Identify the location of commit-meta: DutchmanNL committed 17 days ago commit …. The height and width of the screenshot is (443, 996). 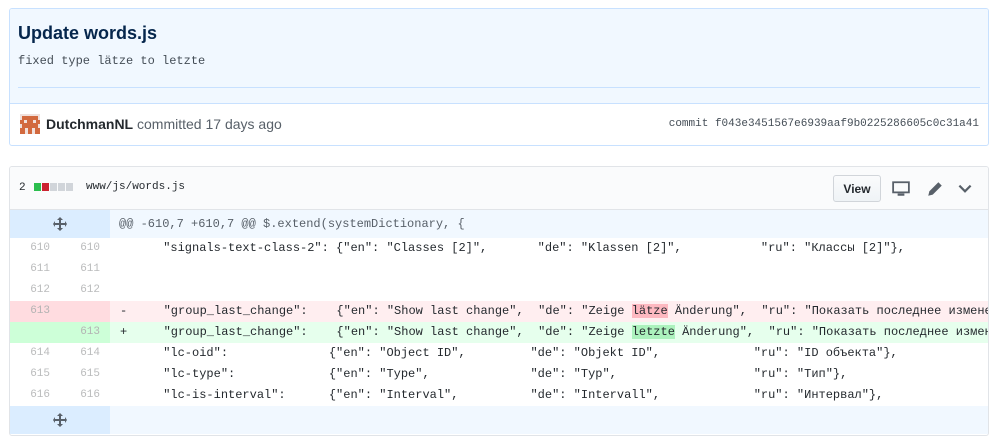
(499, 124).